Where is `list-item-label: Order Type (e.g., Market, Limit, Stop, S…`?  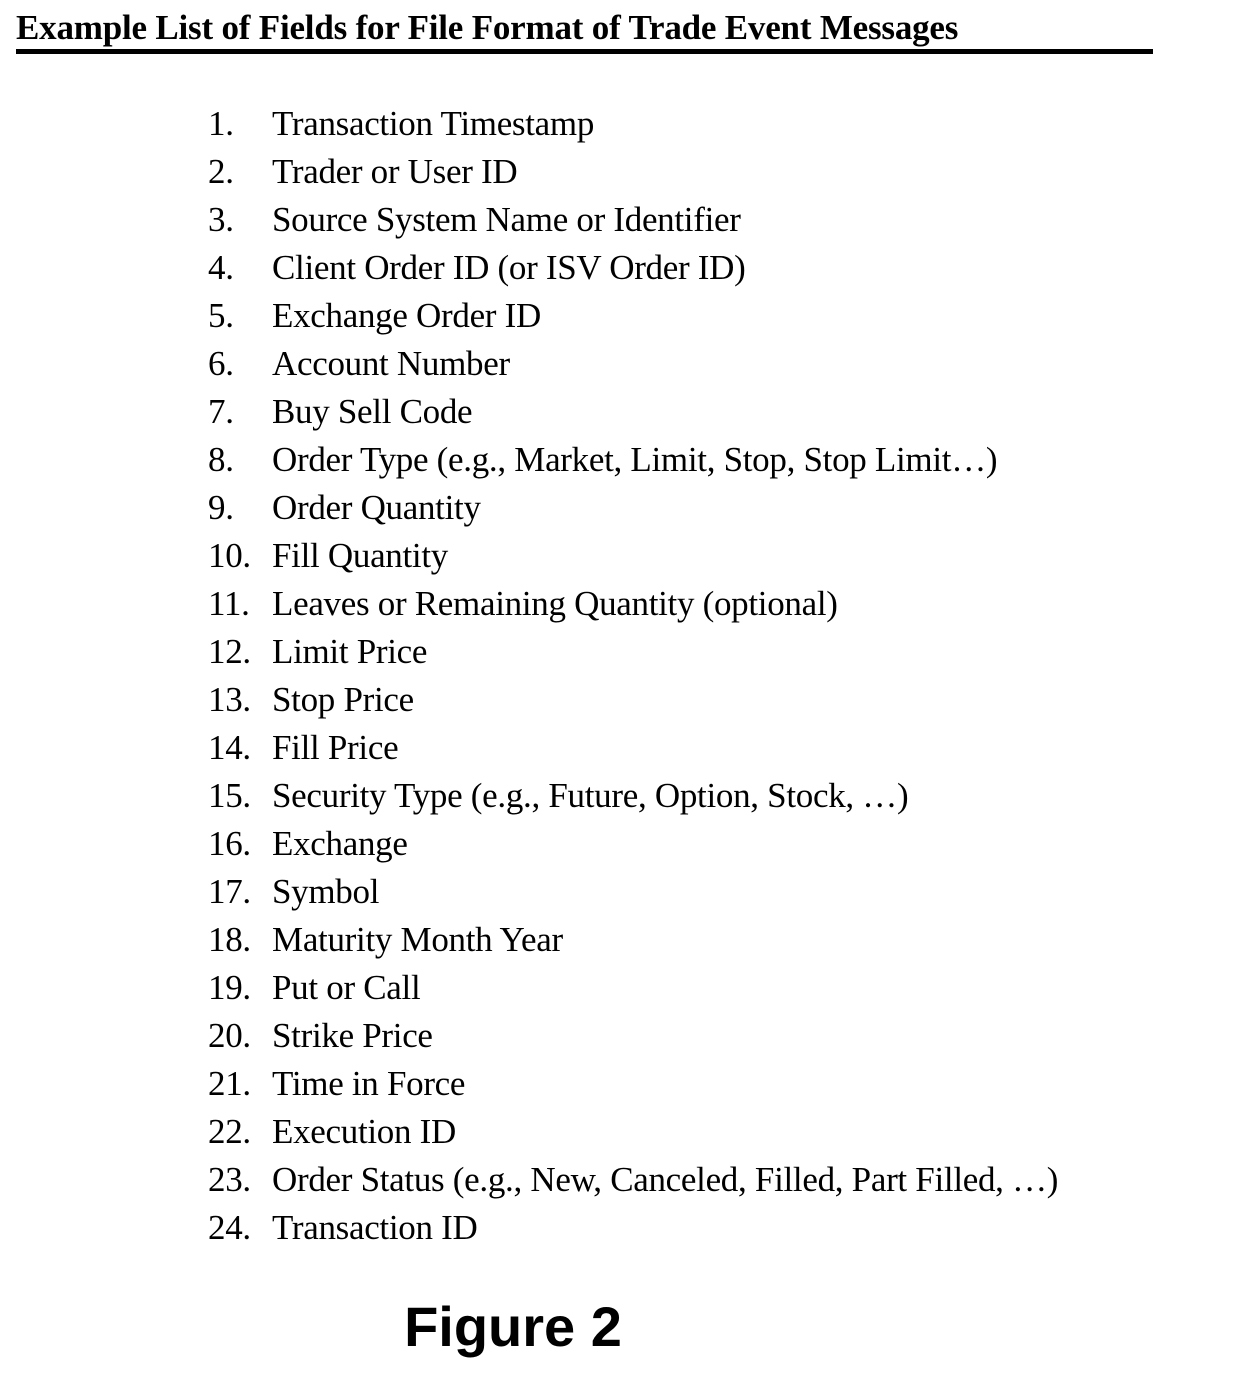 list-item-label: Order Type (e.g., Market, Limit, Stop, S… is located at coordinates (635, 459).